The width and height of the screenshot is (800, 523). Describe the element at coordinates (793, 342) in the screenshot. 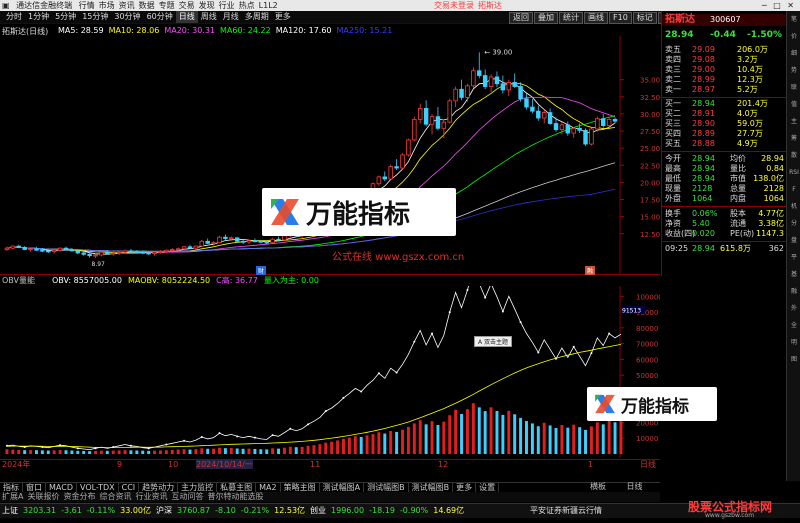

I see `right-tab-19: 明` at that location.